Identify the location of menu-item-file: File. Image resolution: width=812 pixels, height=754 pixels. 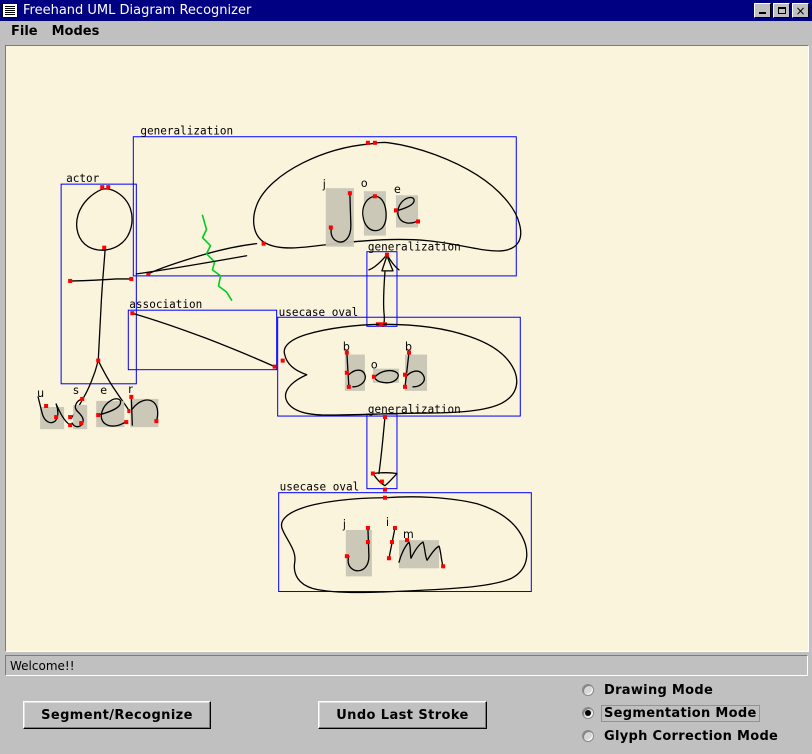
(26, 32).